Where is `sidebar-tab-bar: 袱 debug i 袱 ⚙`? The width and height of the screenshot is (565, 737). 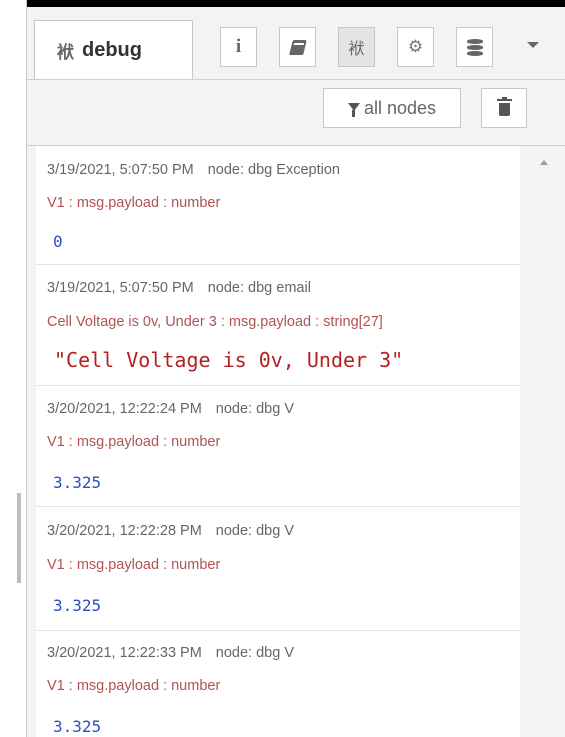 sidebar-tab-bar: 袱 debug i 袱 ⚙ is located at coordinates (296, 43).